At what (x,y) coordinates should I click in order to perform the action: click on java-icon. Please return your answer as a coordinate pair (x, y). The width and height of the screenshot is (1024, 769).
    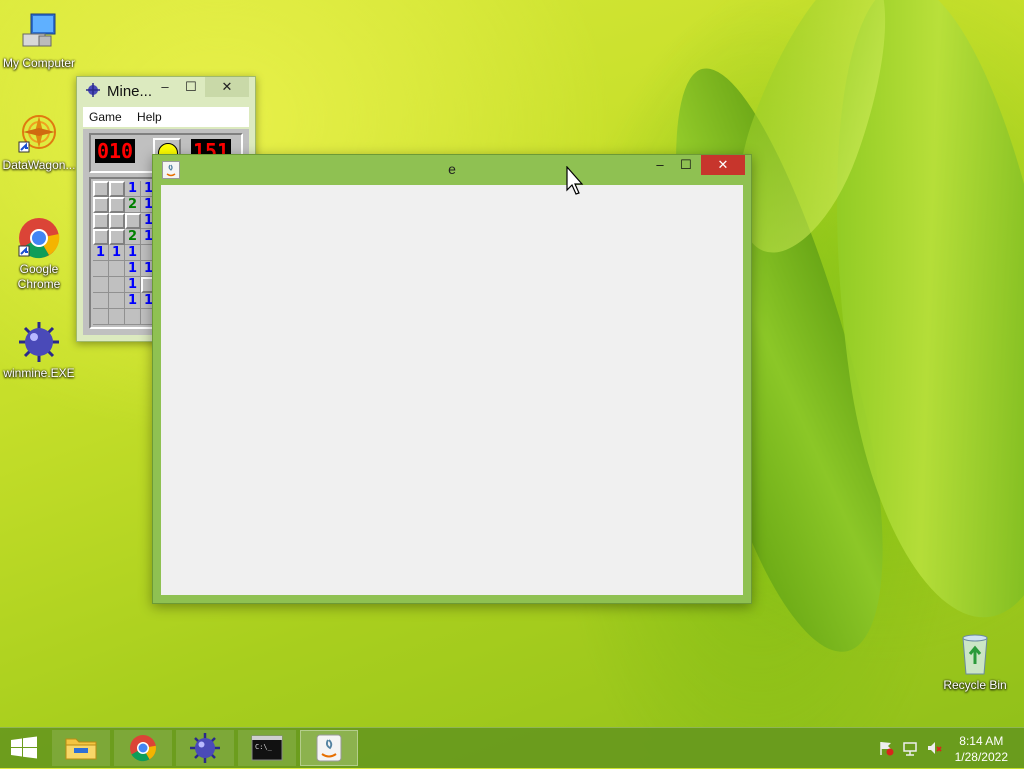
    Looking at the image, I should click on (329, 748).